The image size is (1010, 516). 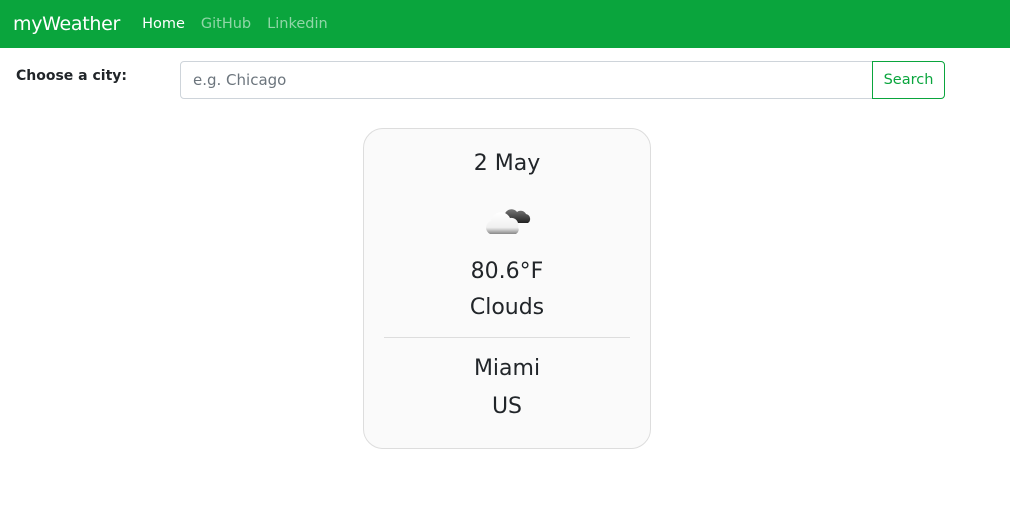 What do you see at coordinates (226, 24) in the screenshot?
I see `nav-github: GitHub` at bounding box center [226, 24].